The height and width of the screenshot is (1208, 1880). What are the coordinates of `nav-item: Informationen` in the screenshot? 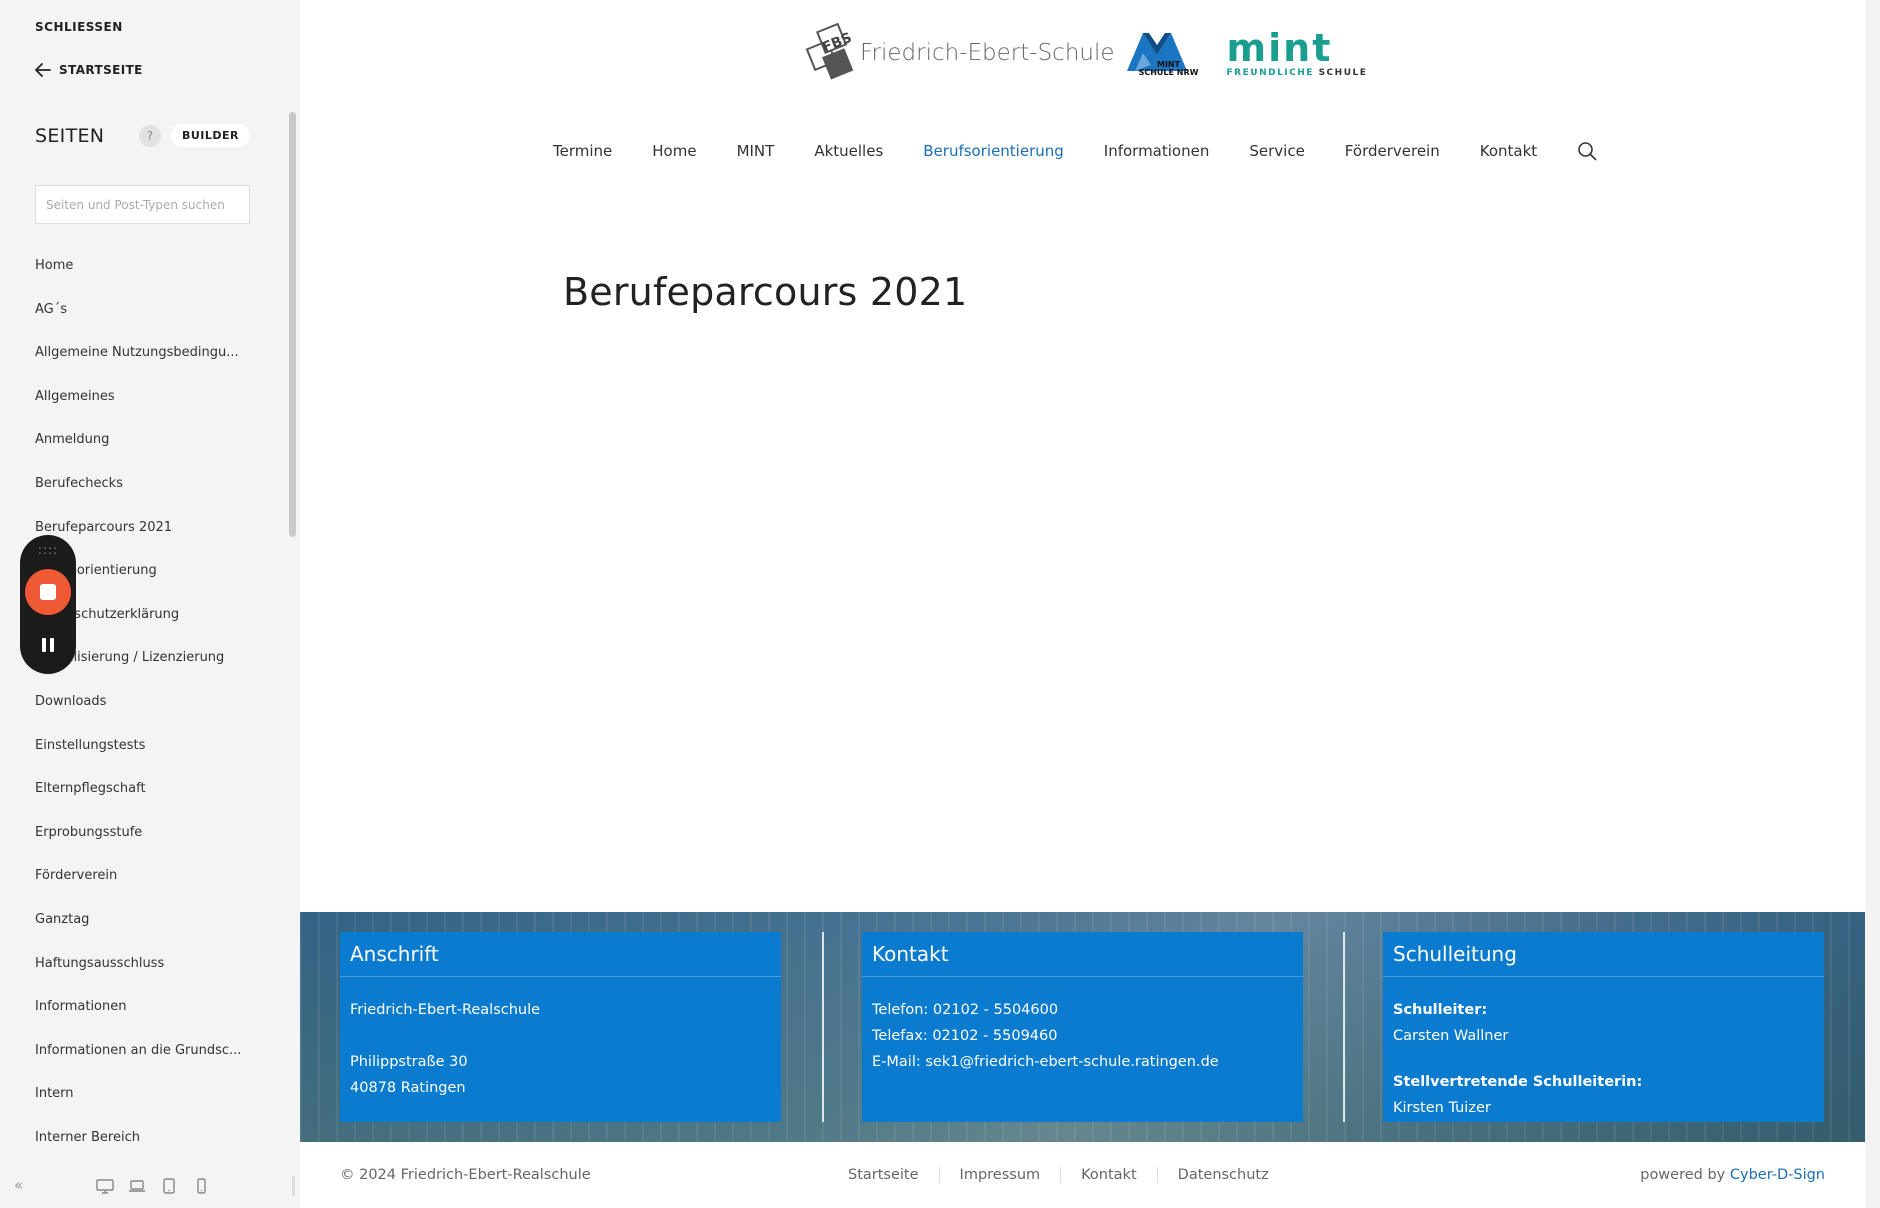 It's located at (1157, 151).